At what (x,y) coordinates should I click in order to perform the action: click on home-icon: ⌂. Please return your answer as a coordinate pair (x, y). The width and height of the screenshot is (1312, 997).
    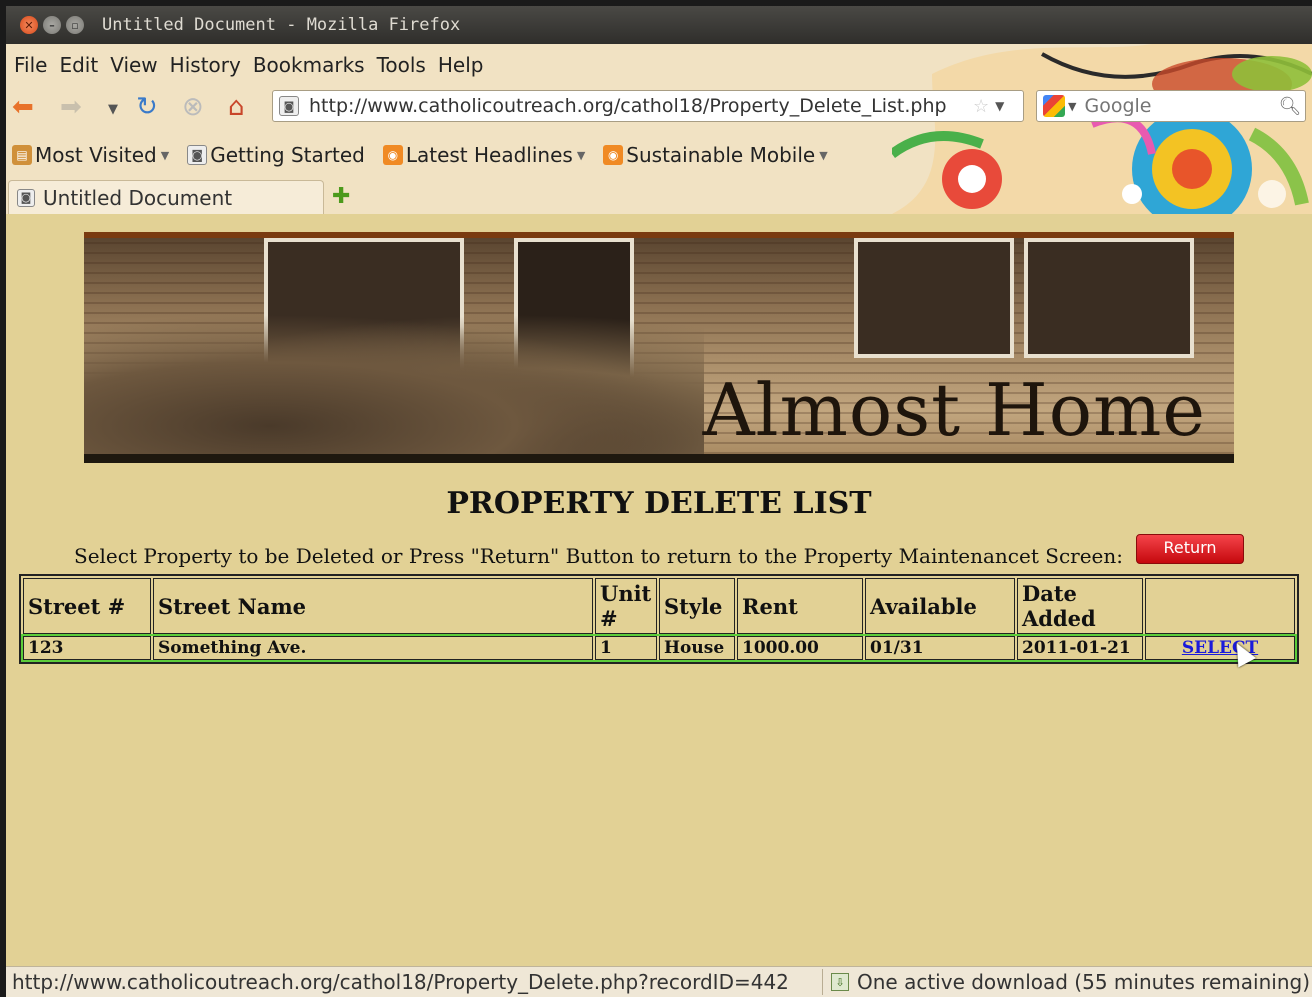
    Looking at the image, I should click on (236, 107).